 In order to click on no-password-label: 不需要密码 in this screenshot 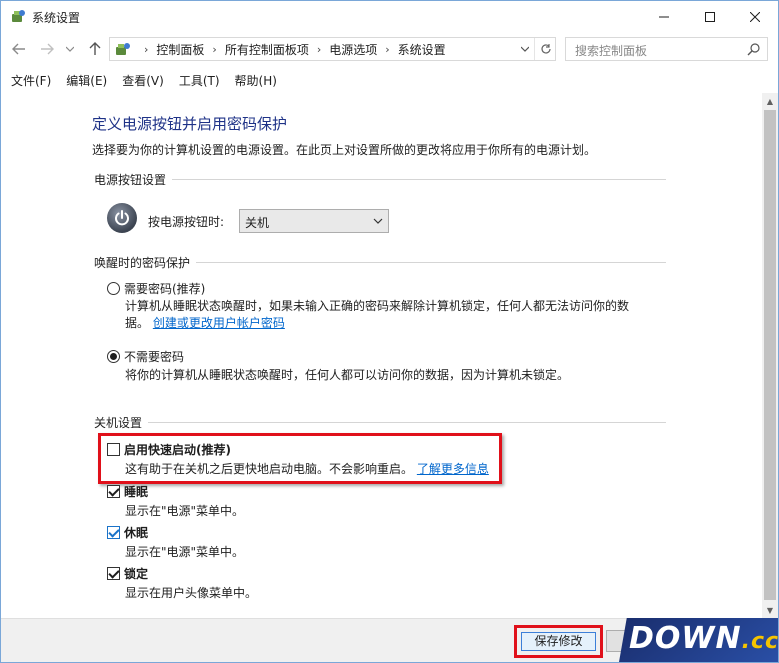, I will do `click(154, 356)`.